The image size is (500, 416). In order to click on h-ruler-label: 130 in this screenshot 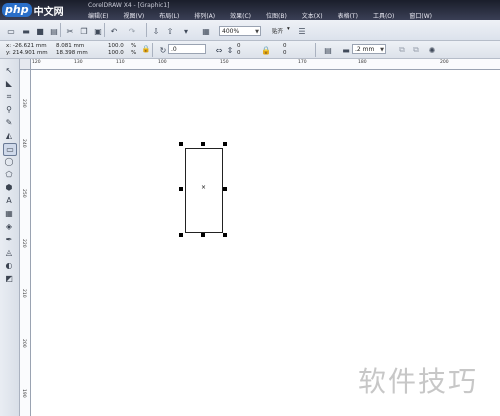, I will do `click(78, 62)`.